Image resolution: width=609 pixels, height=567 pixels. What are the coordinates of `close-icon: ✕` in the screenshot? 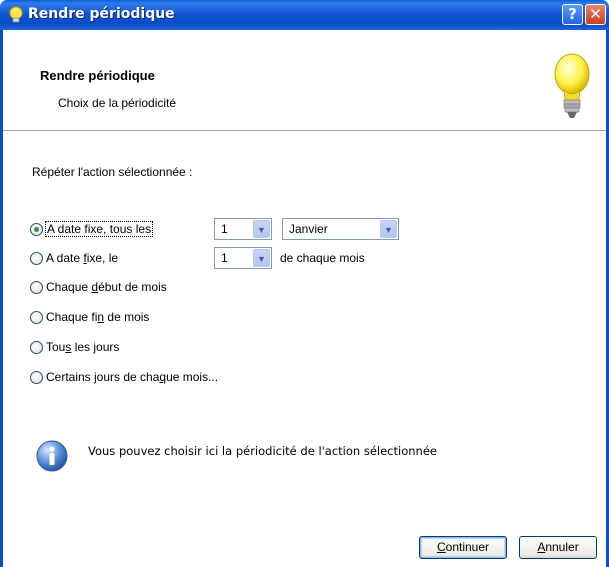 It's located at (595, 14).